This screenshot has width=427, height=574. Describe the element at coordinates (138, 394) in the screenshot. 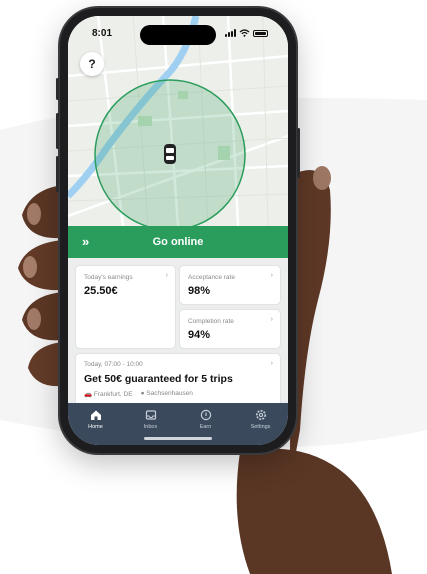

I see `promo-meta: 🚗 Frankfurt, DE ● Sachsenhausen` at that location.